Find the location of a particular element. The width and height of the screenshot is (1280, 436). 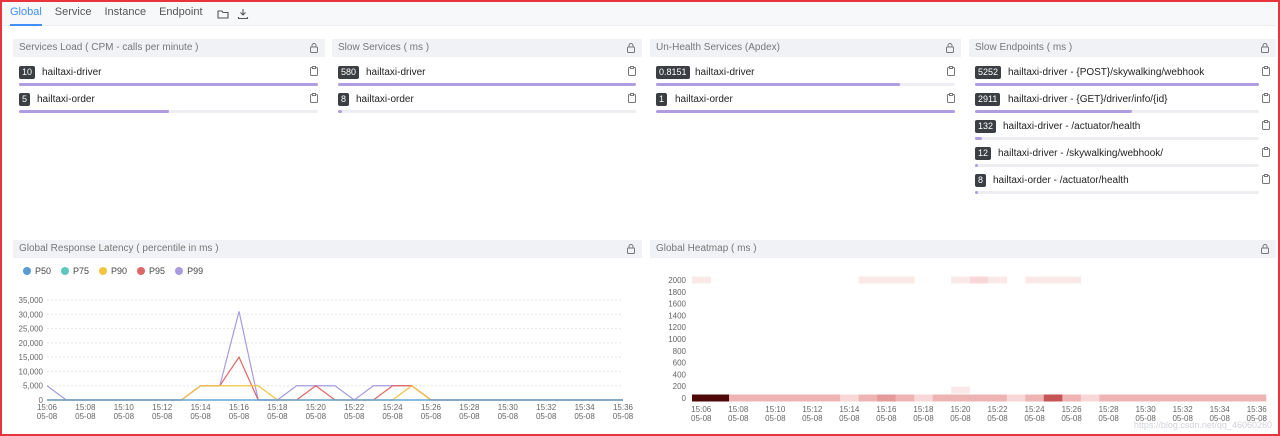

list-item: 8 hailtaxi-order is located at coordinates (487, 106).